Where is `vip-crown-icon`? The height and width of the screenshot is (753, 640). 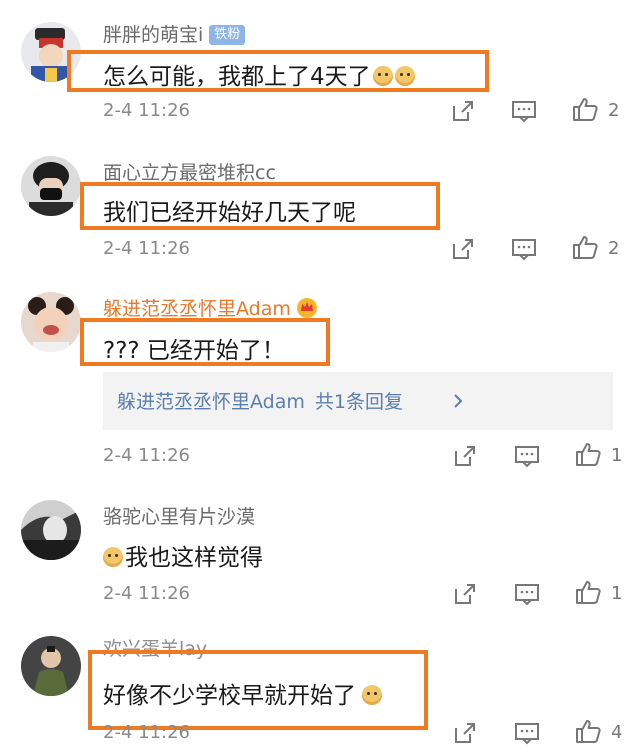 vip-crown-icon is located at coordinates (306, 308).